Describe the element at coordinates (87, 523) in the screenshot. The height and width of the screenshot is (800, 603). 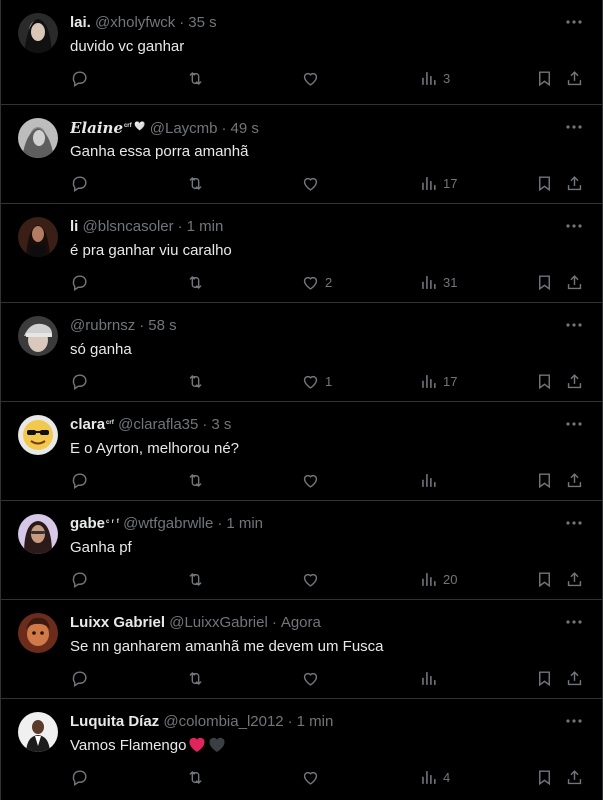
I see `display-name: gabe` at that location.